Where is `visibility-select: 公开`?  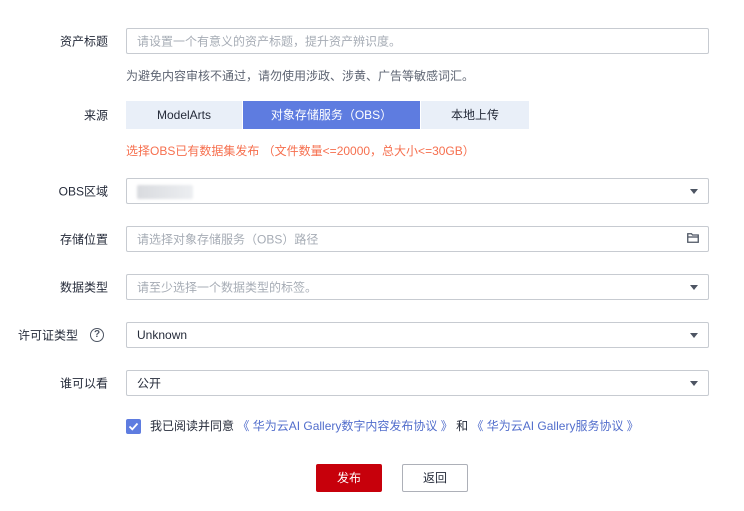 visibility-select: 公开 is located at coordinates (417, 383).